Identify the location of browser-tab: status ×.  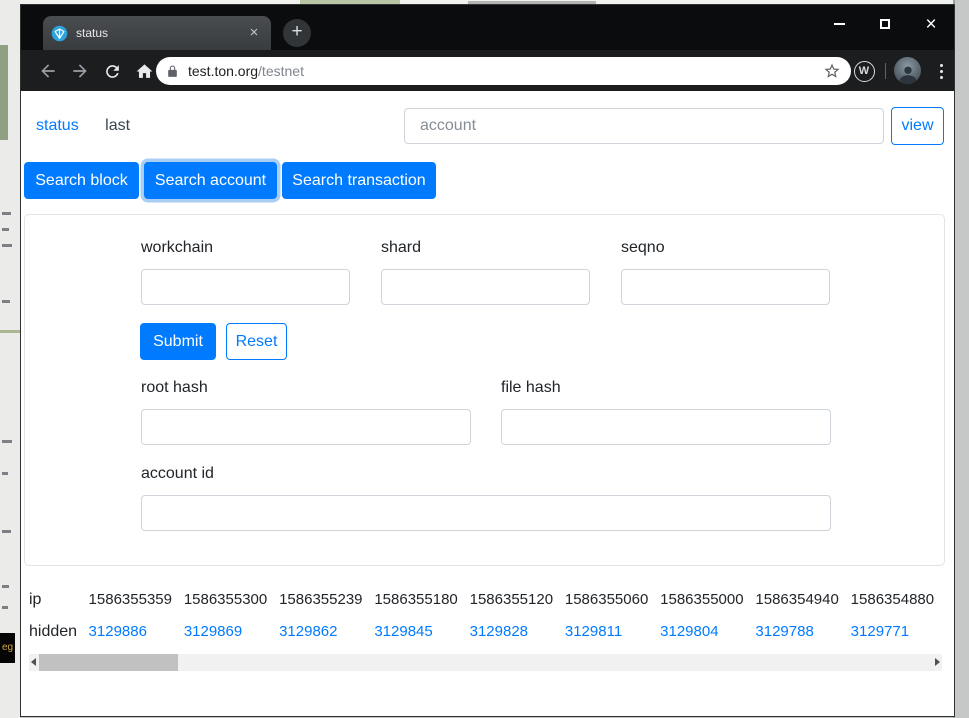
(157, 33).